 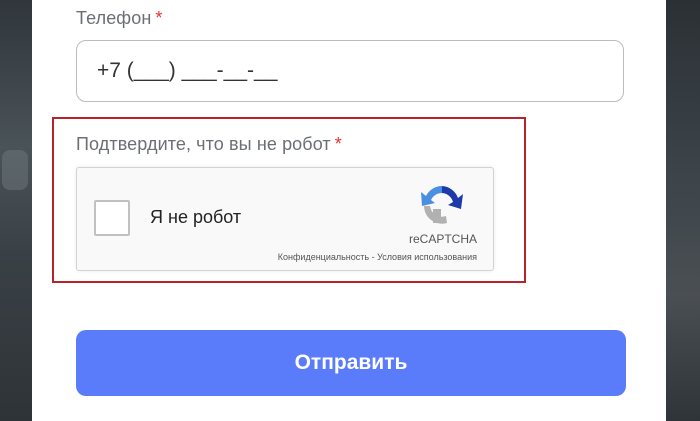 What do you see at coordinates (442, 239) in the screenshot?
I see `recaptcha-brand: reCAPTCHA` at bounding box center [442, 239].